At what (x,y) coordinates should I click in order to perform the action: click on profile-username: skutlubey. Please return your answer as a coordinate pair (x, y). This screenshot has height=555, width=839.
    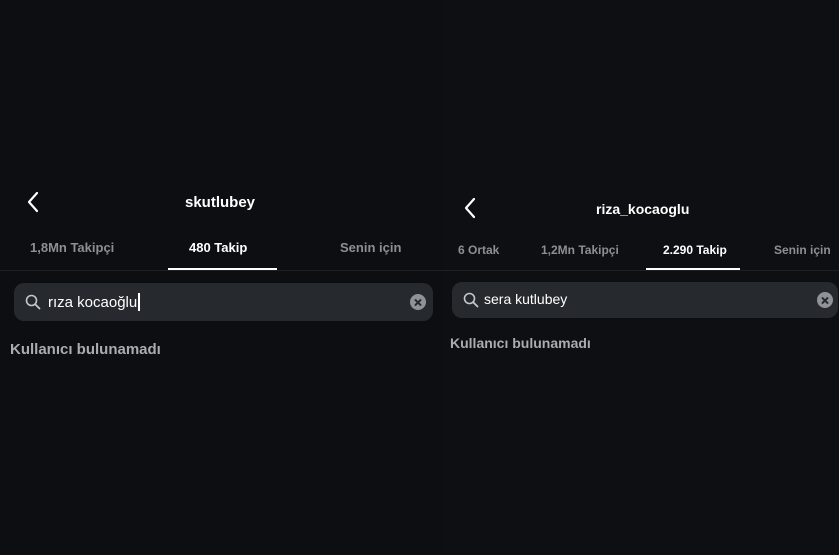
    Looking at the image, I should click on (220, 202).